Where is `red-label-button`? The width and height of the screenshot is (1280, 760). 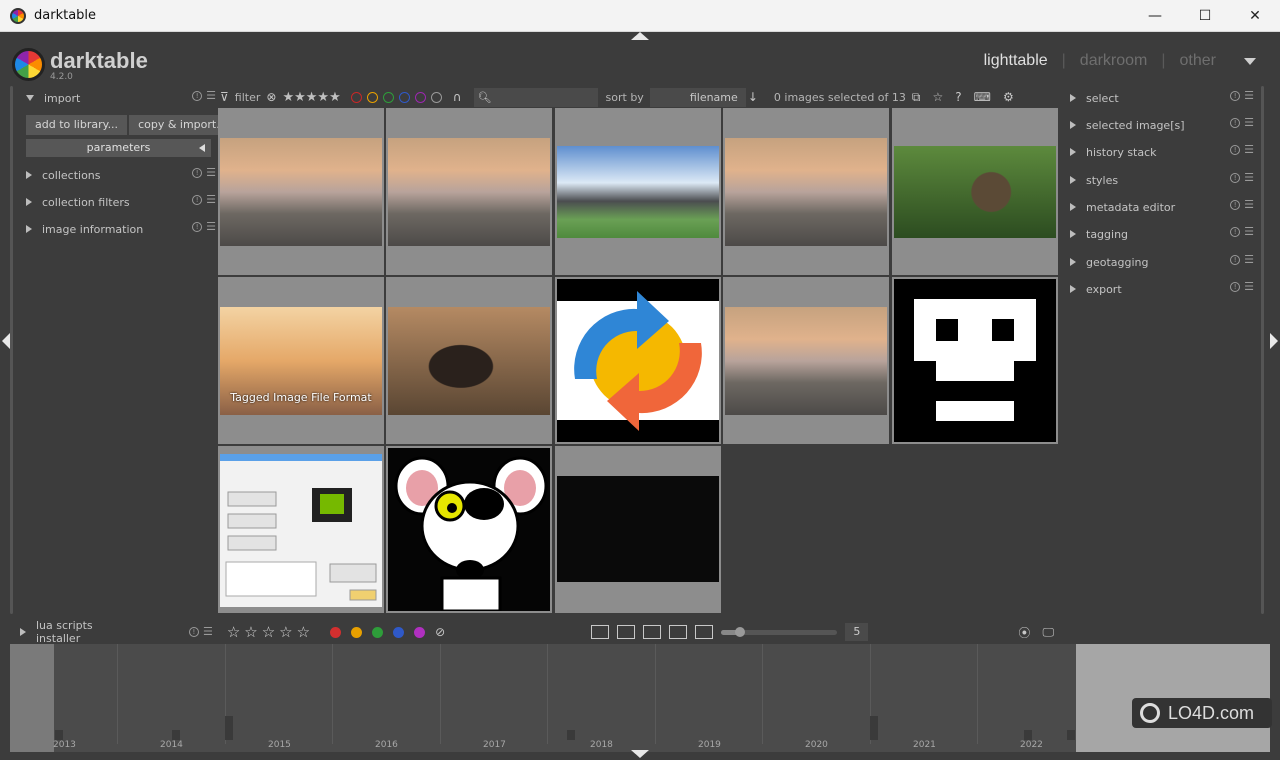
red-label-button is located at coordinates (336, 632).